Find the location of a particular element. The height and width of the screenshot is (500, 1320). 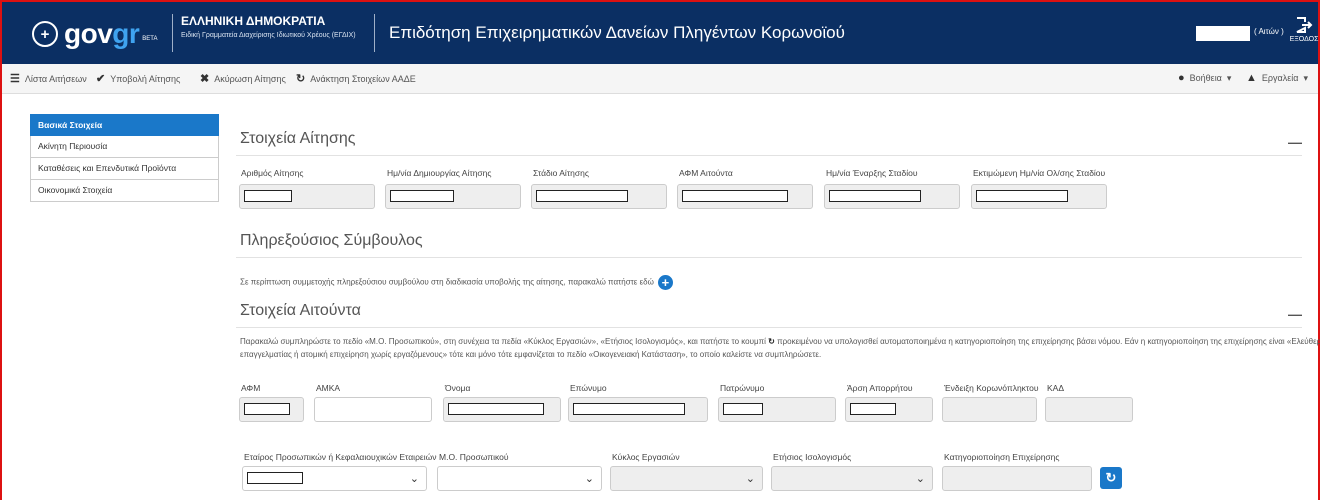

car-icon: ▲ is located at coordinates (1251, 78).